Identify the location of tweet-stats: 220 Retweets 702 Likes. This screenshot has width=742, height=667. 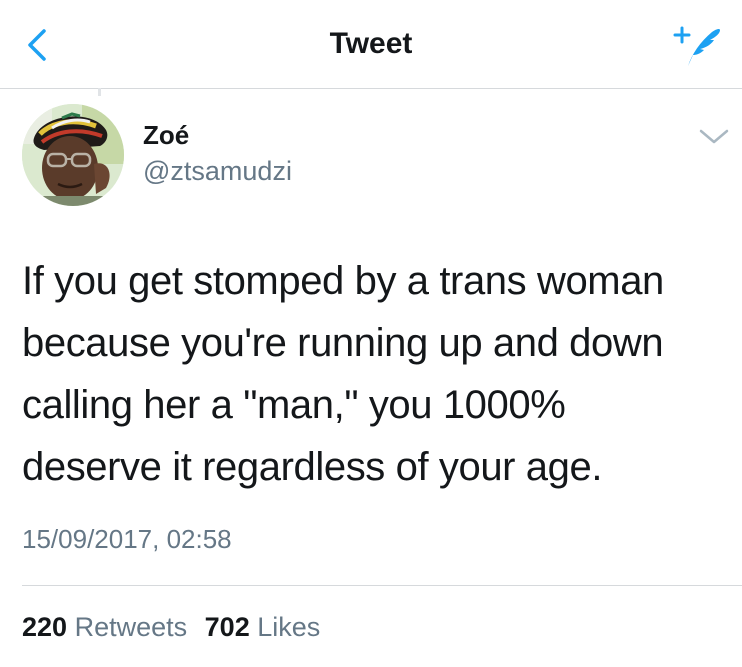
(176, 627).